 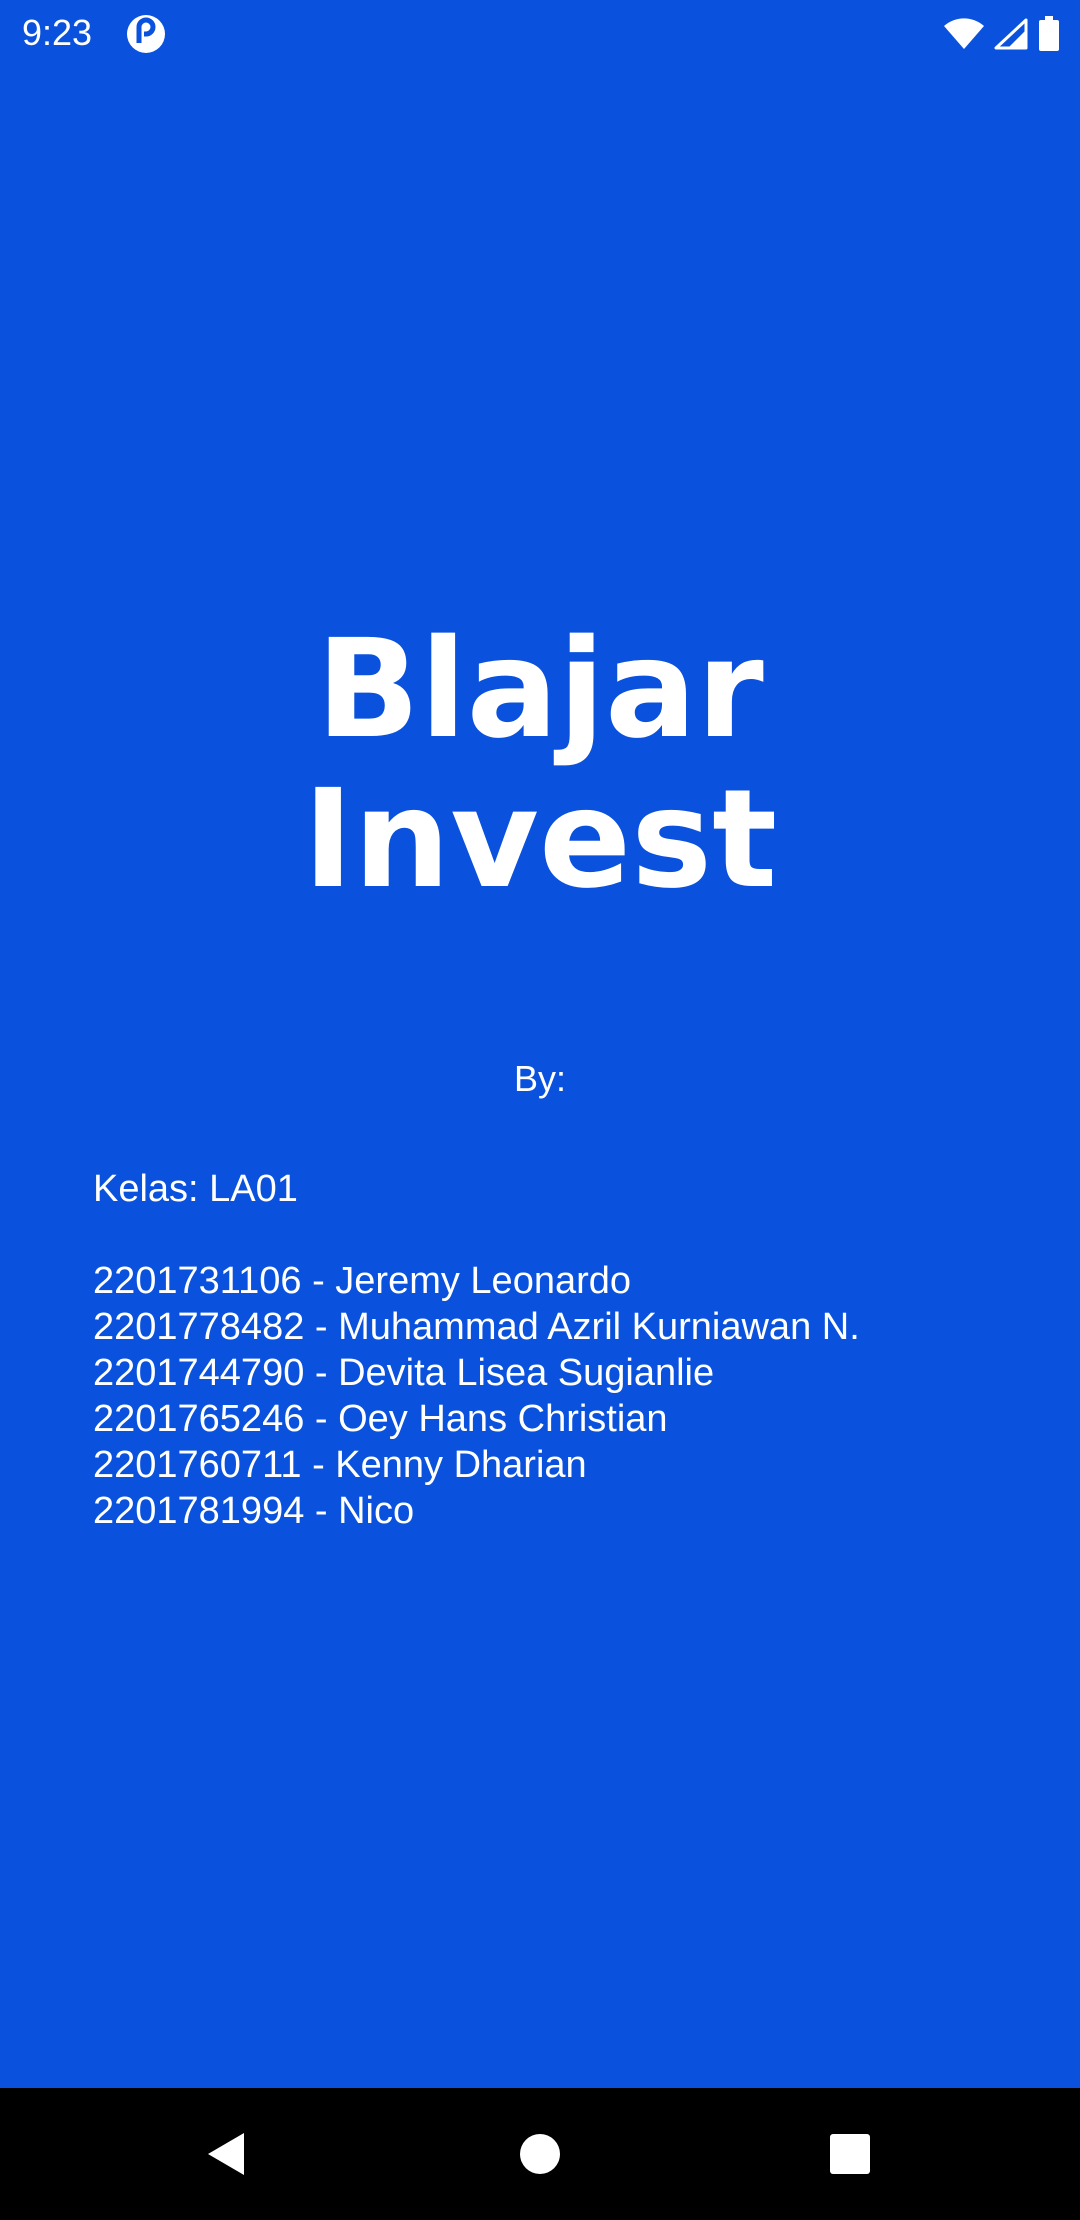 I want to click on class-label: Kelas: LA01, so click(x=195, y=1189).